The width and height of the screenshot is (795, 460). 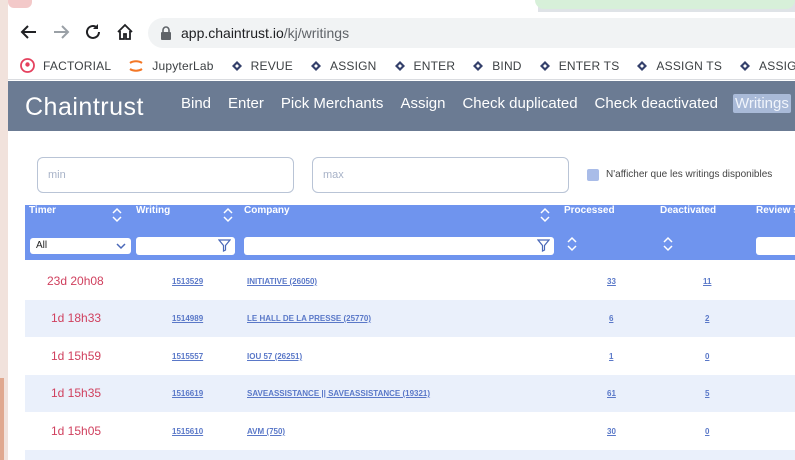 What do you see at coordinates (2, 419) in the screenshot?
I see `window-edge-mark` at bounding box center [2, 419].